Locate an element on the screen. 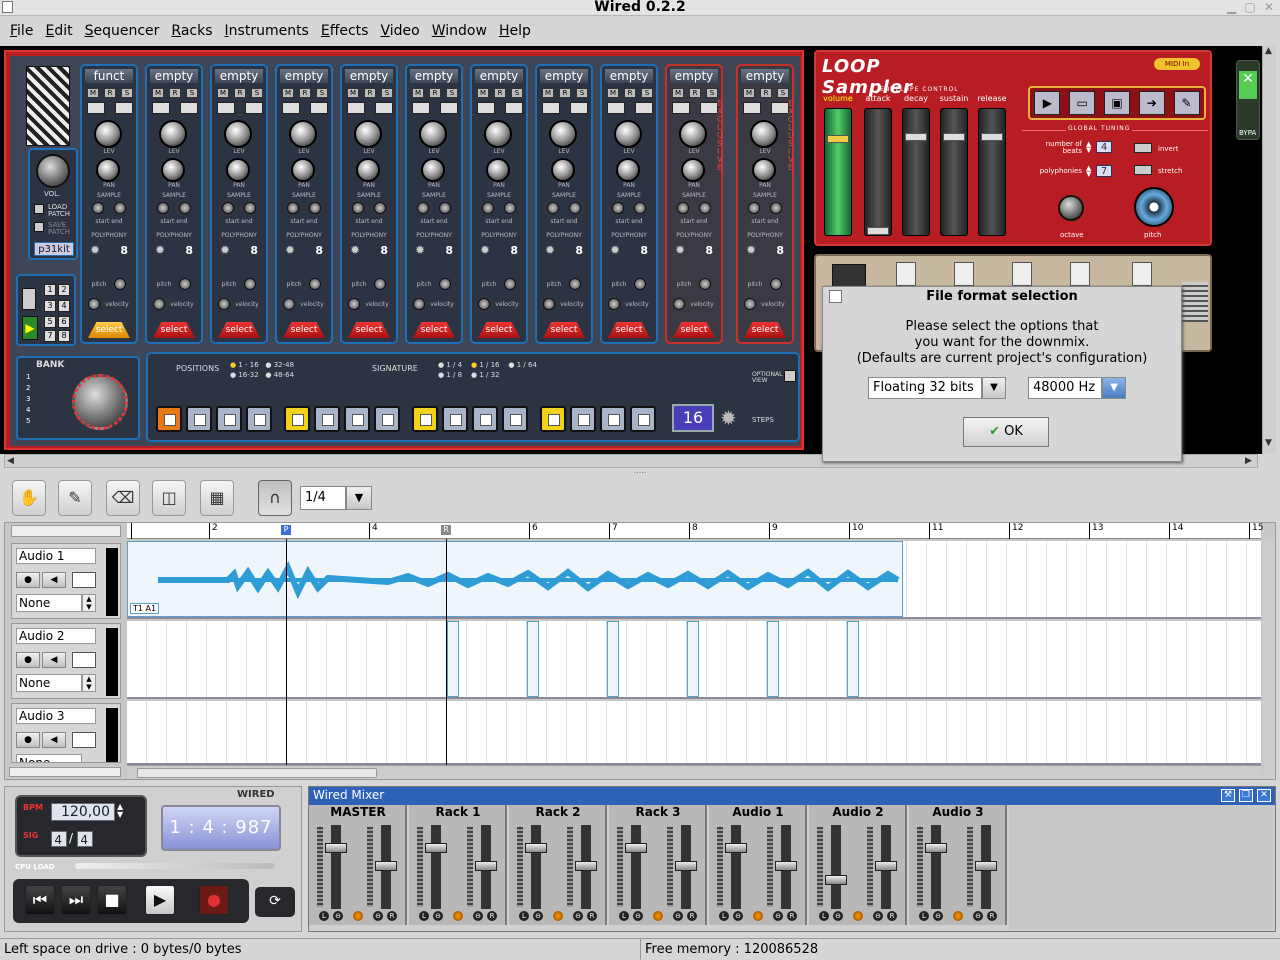 The image size is (1280, 960). loop-end-marker: R is located at coordinates (446, 530).